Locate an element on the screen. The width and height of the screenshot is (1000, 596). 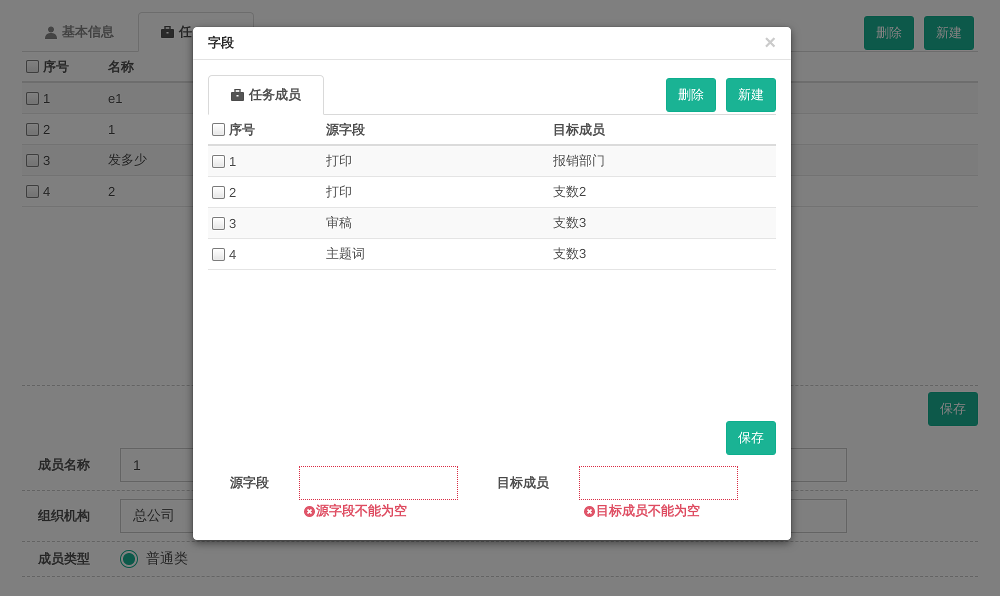
table-cell: e1 is located at coordinates (115, 98).